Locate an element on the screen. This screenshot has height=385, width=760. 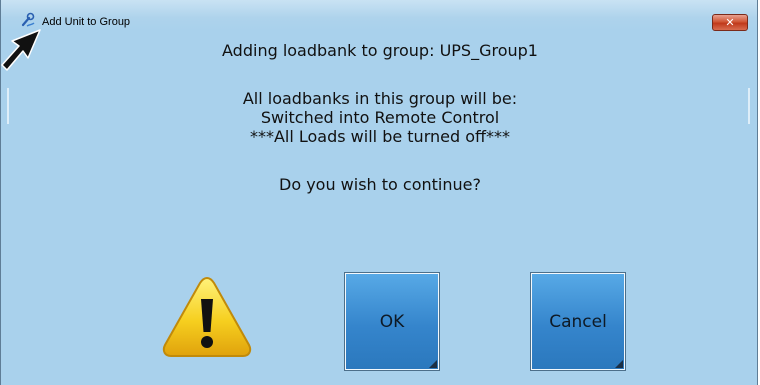
remote-control-note: Switched into Remote Control is located at coordinates (380, 117).